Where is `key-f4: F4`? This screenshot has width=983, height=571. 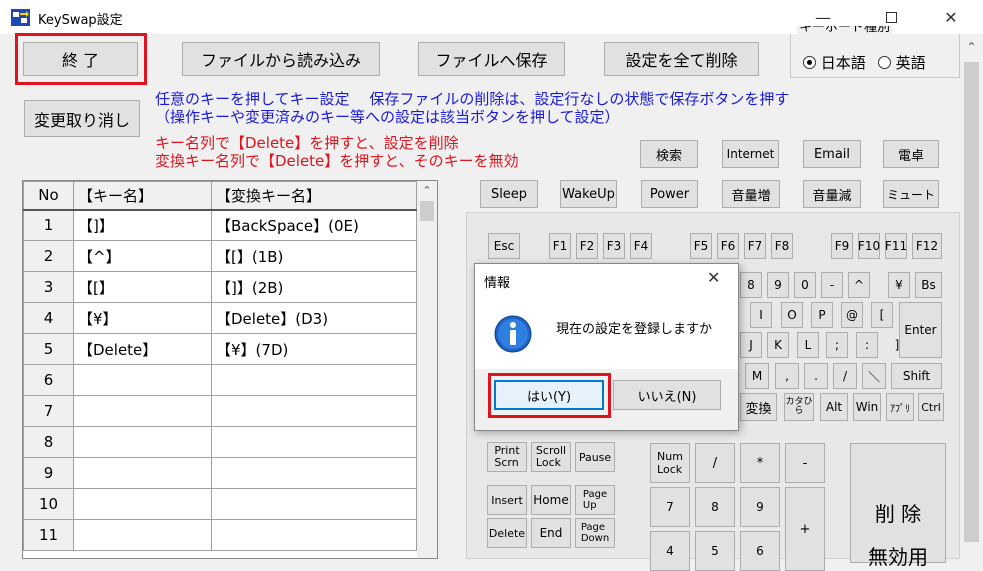
key-f4: F4 is located at coordinates (641, 246).